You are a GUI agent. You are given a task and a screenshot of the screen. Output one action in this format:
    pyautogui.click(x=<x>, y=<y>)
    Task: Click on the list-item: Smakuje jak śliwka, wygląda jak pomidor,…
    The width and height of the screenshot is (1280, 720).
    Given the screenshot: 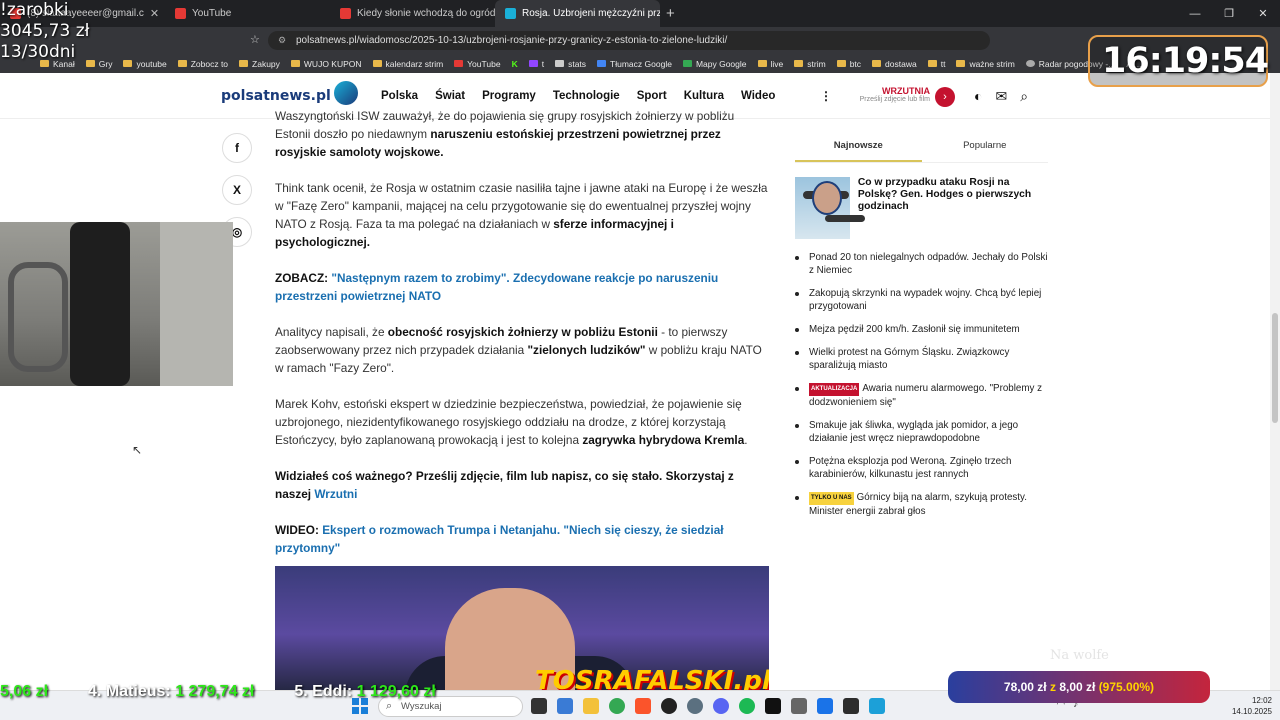 What is the action you would take?
    pyautogui.click(x=921, y=432)
    